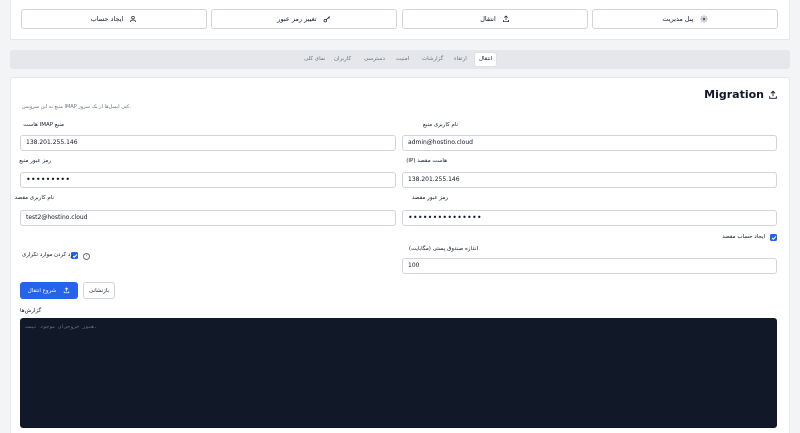  Describe the element at coordinates (99, 290) in the screenshot. I see `reset-button: بازنشانی` at that location.